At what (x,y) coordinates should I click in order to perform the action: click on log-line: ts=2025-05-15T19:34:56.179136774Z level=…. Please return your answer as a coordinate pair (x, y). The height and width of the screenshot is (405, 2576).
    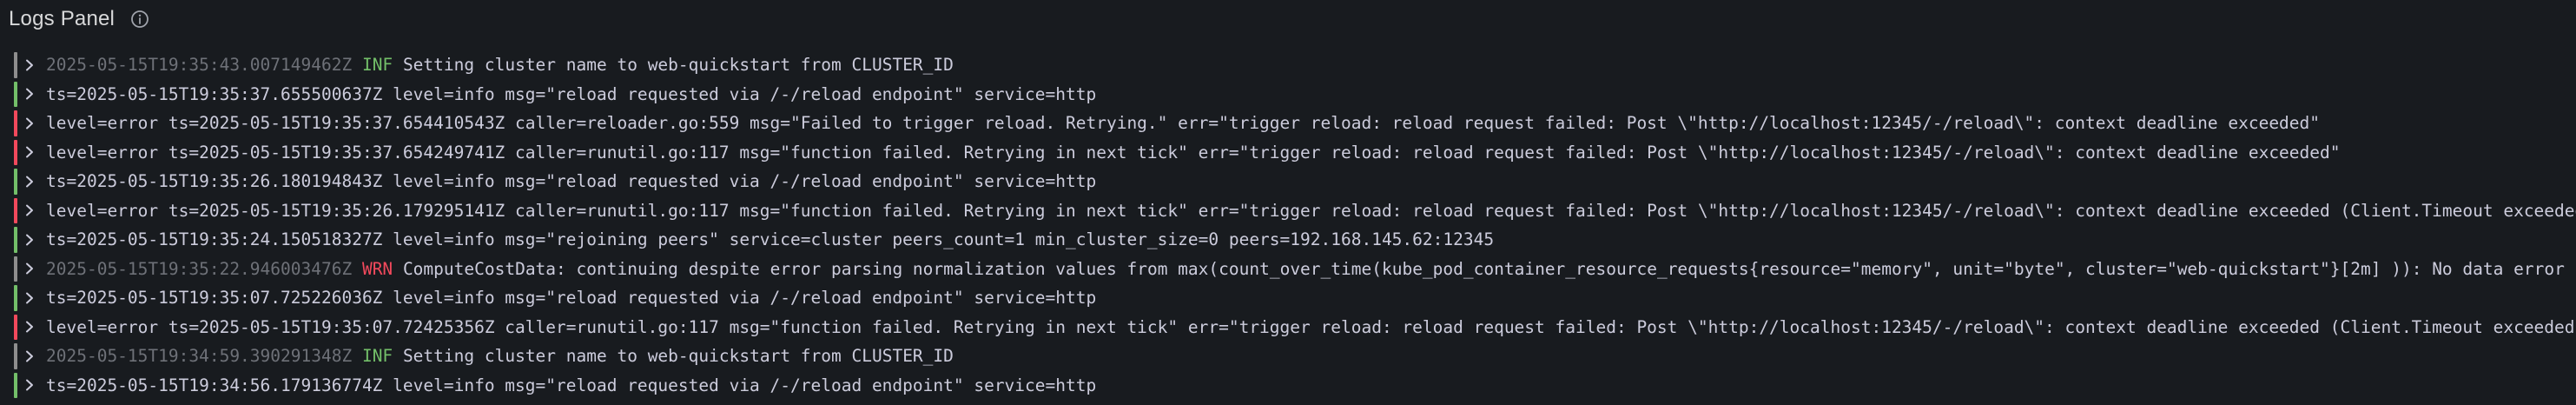
    Looking at the image, I should click on (571, 385).